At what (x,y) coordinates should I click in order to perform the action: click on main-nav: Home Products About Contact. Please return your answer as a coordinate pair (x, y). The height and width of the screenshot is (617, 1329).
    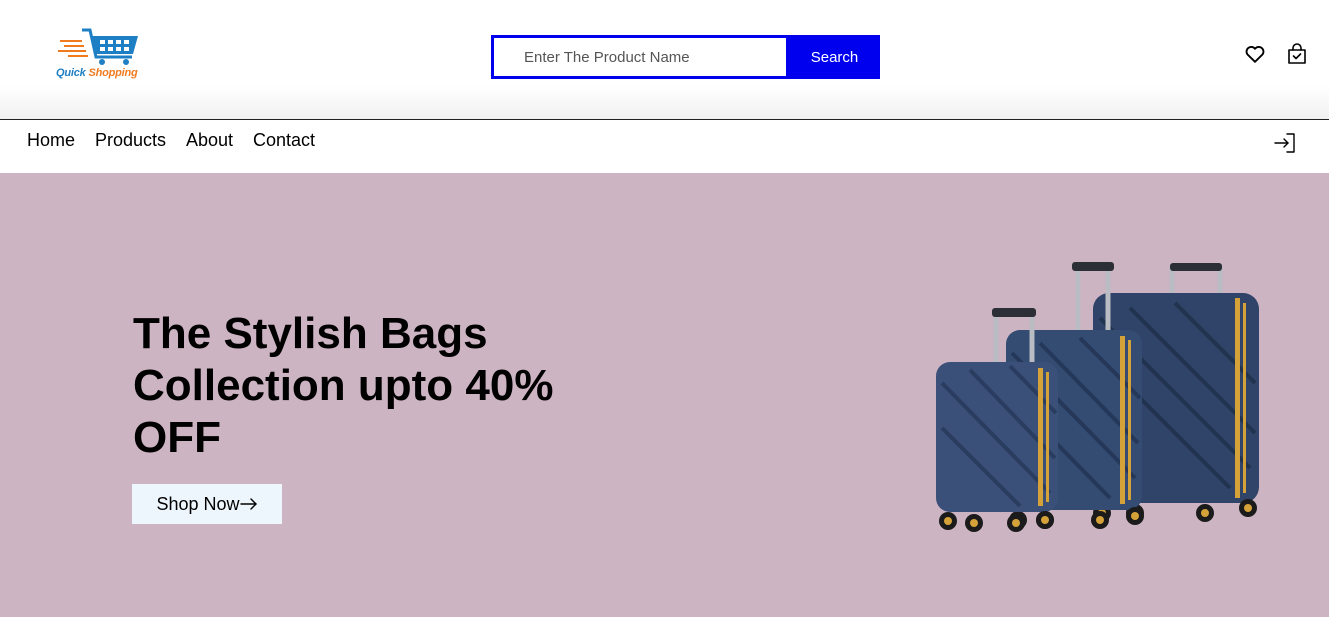
    Looking at the image, I should click on (664, 146).